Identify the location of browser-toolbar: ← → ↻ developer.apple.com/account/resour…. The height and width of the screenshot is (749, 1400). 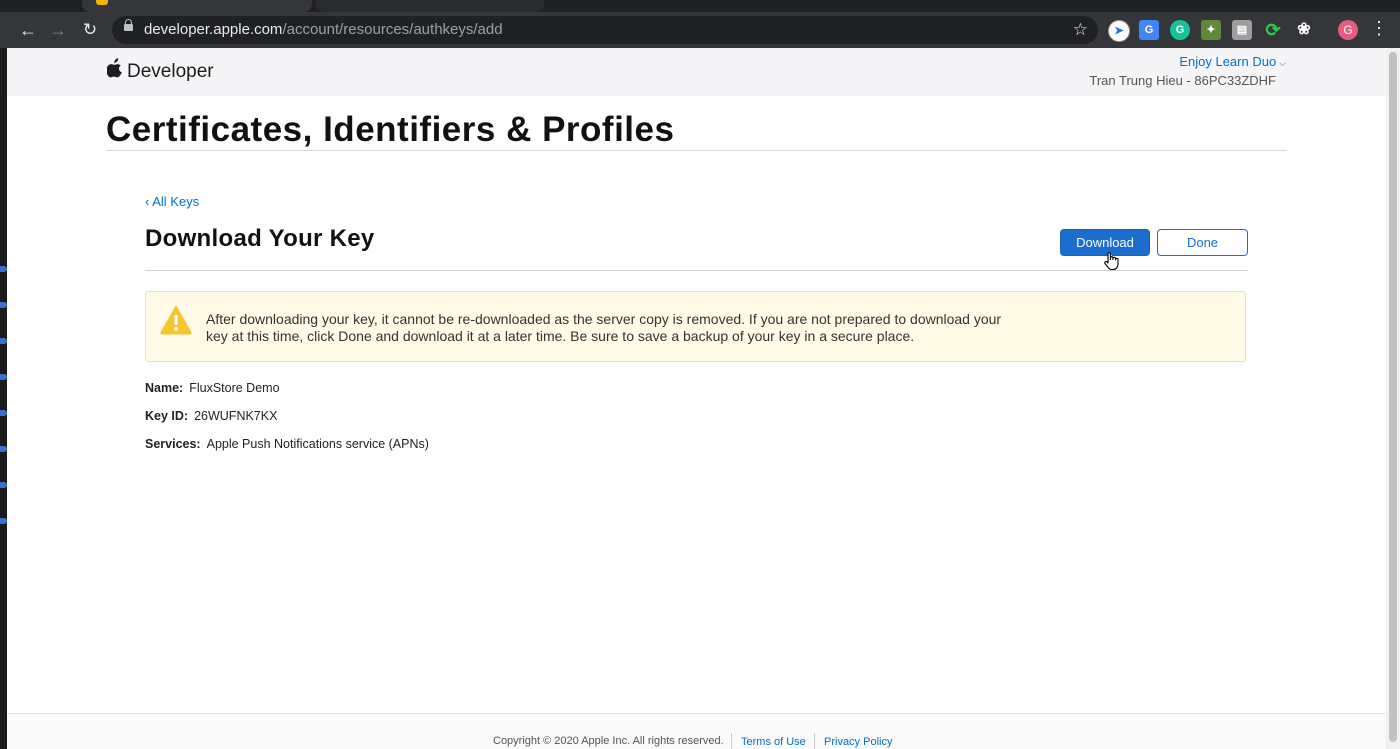
(700, 30).